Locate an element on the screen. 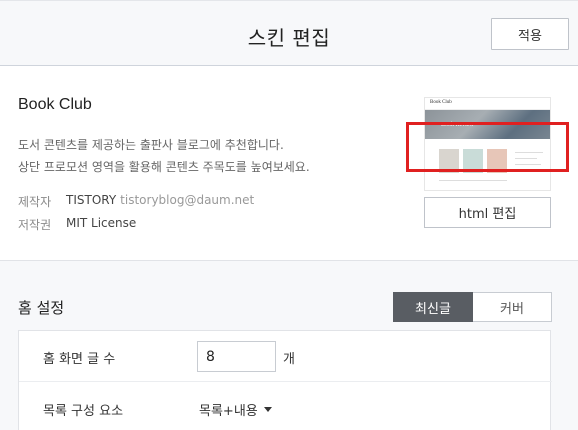 Image resolution: width=578 pixels, height=430 pixels. list-composition-select: 목록+내용 is located at coordinates (235, 409).